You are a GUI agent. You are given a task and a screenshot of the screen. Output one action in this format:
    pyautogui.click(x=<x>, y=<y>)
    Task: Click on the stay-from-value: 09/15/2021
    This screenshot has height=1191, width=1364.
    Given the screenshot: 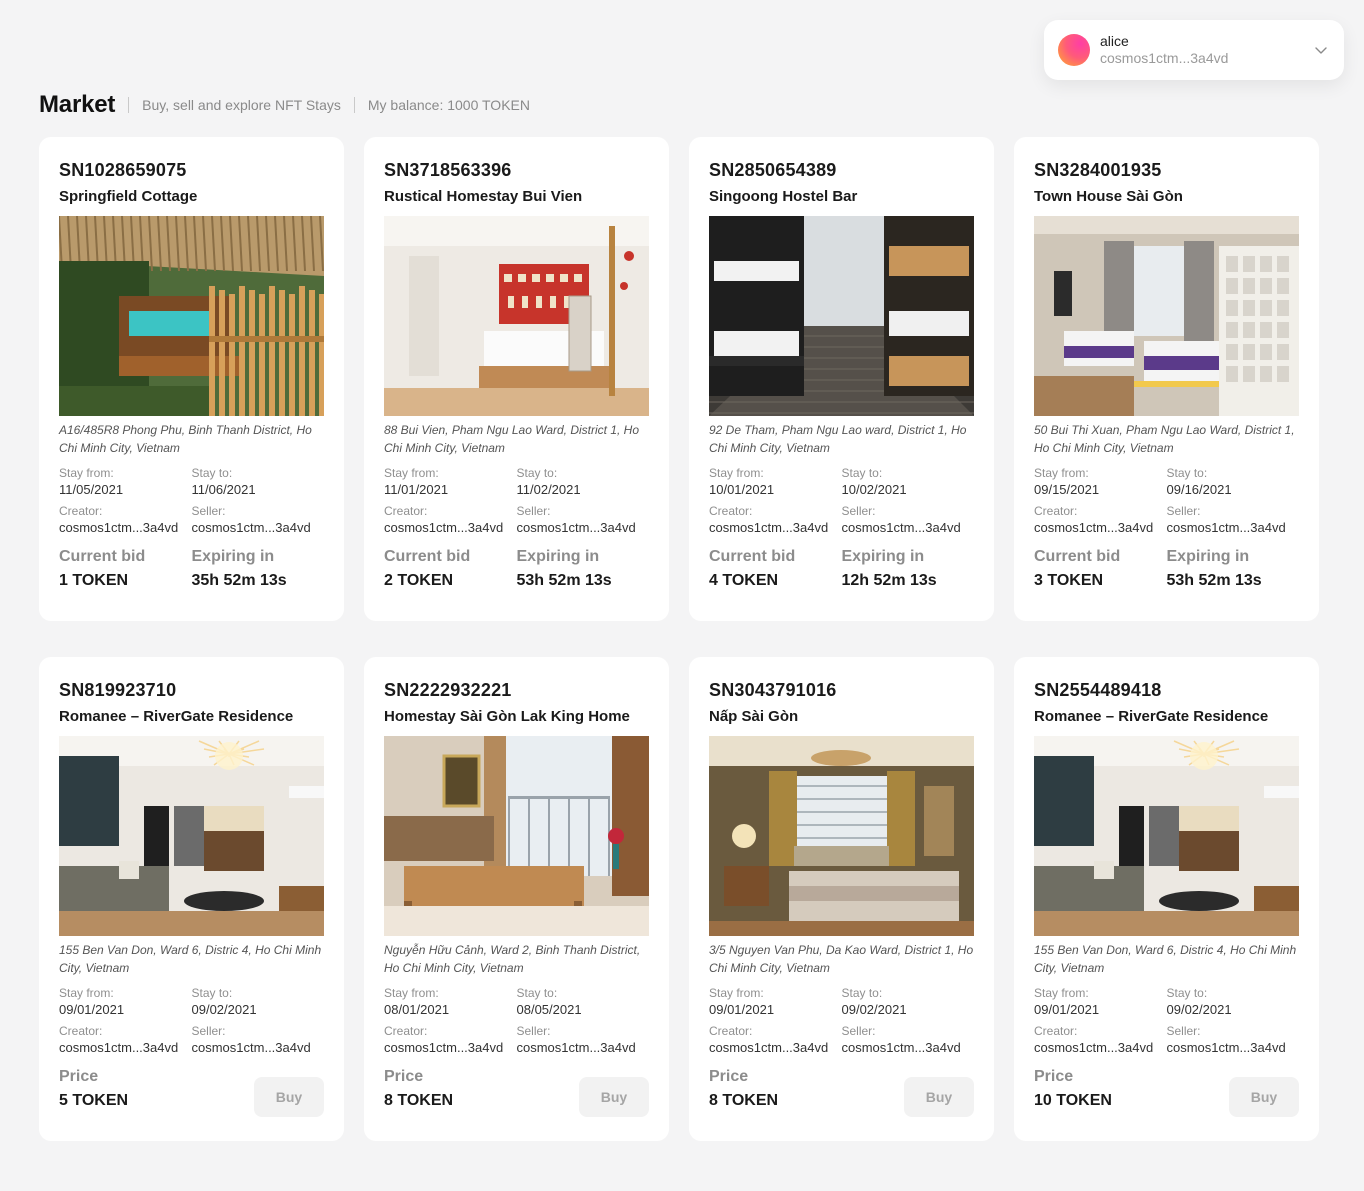 What is the action you would take?
    pyautogui.click(x=1067, y=489)
    